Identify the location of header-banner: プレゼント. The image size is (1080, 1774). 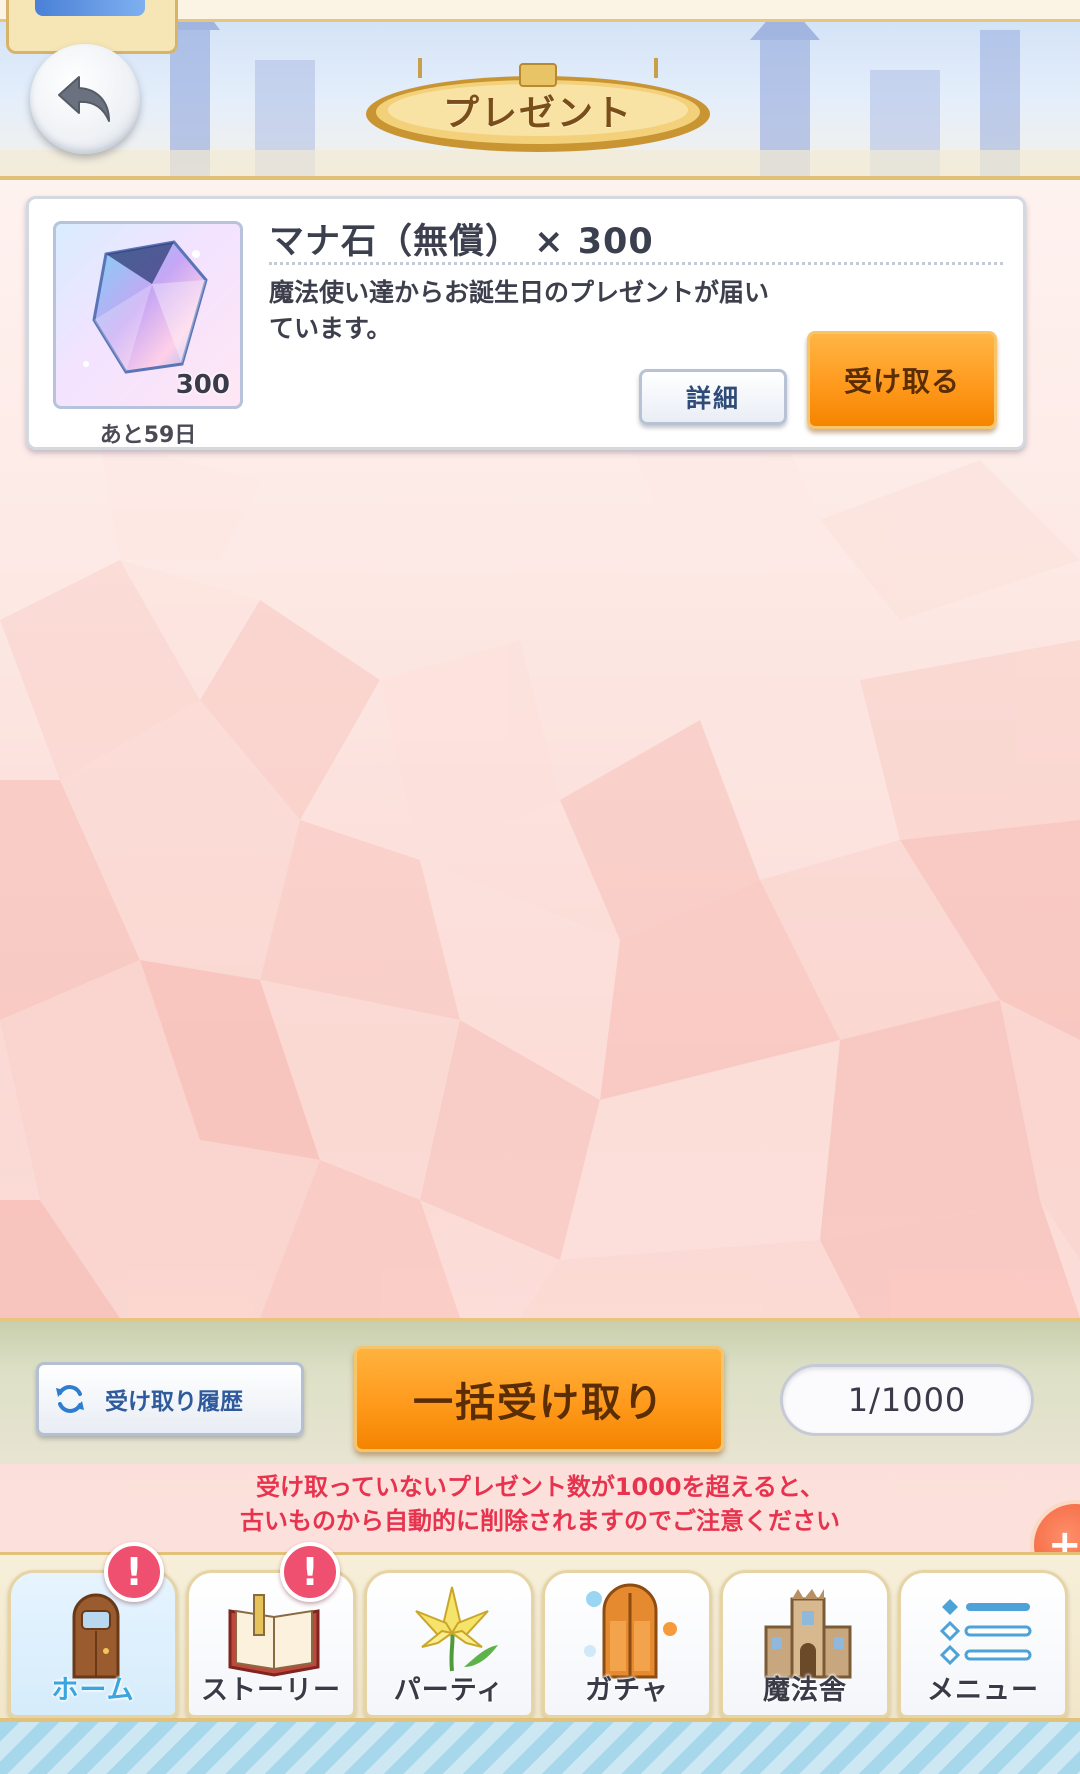
(540, 90).